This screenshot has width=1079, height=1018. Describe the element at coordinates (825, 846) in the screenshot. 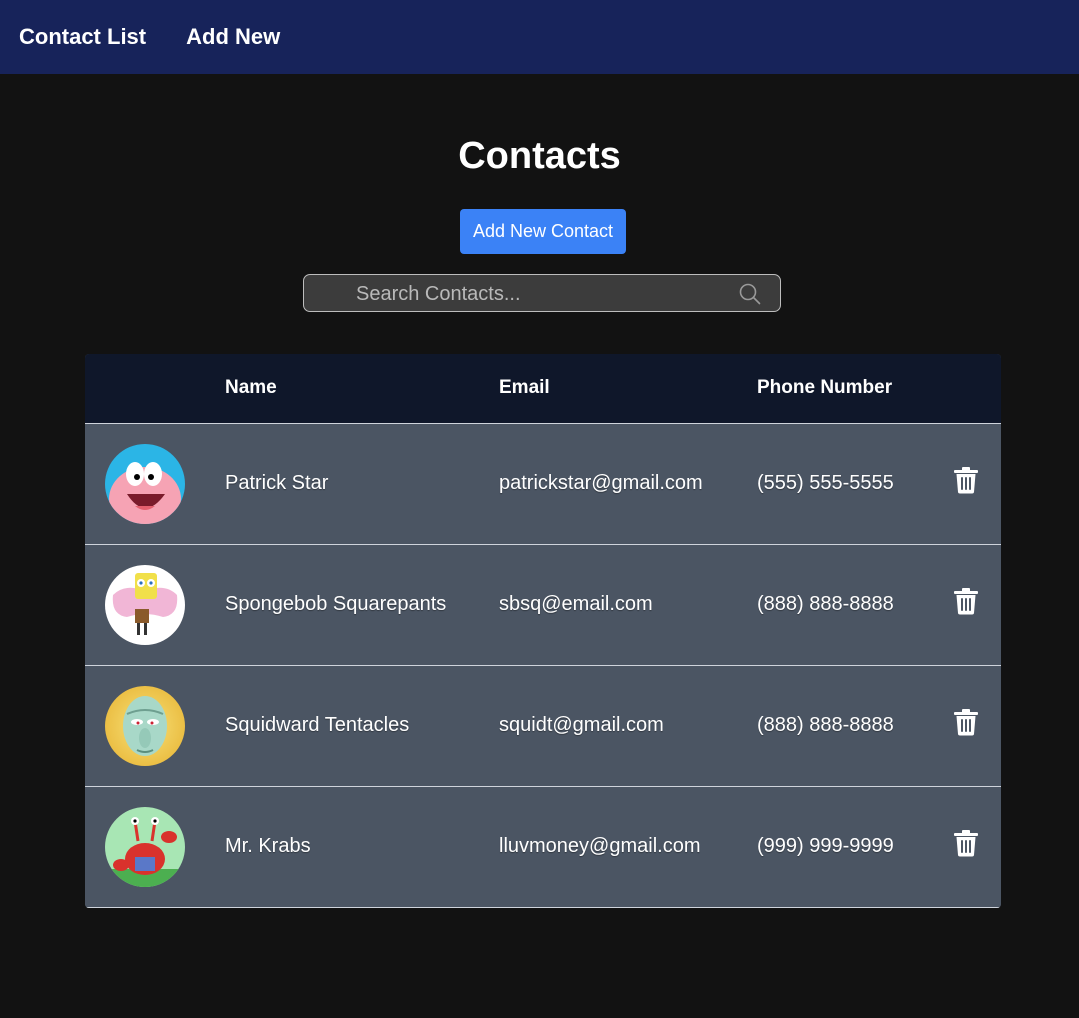

I see `contact-phone: (999) 999-9999` at that location.